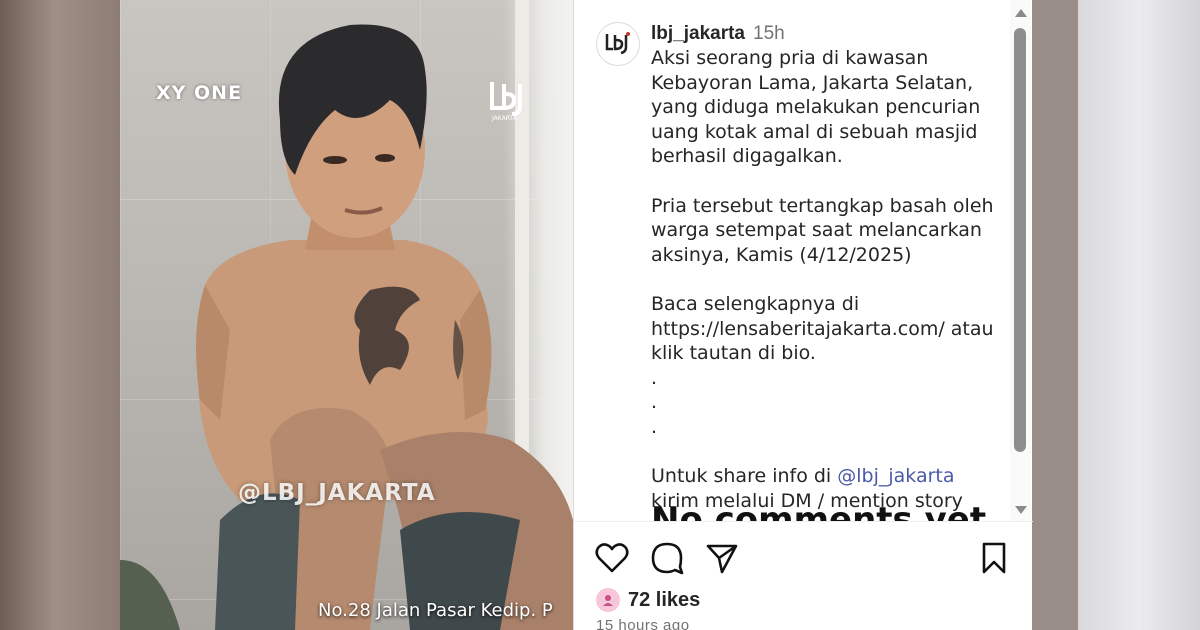  I want to click on comment-icon, so click(667, 558).